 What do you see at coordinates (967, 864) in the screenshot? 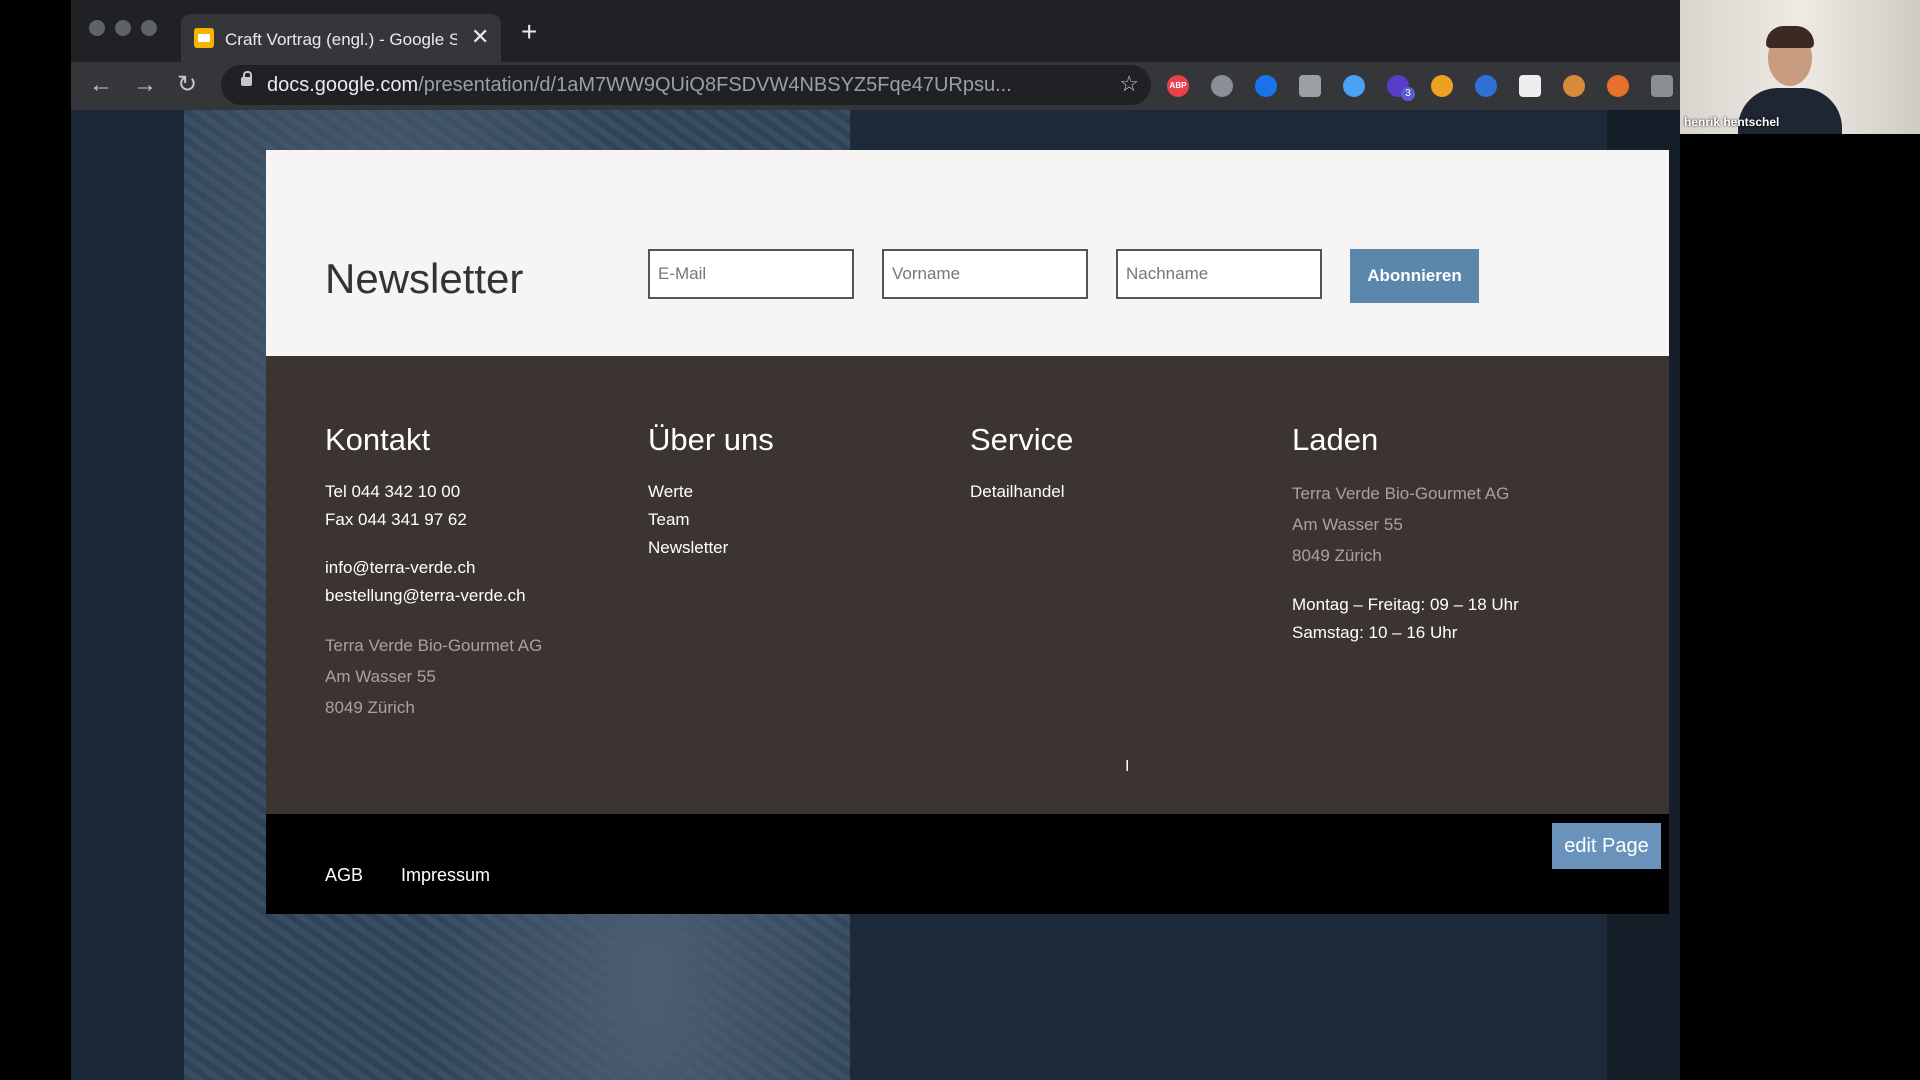
I see `legal-footer: AGB Impressum edit Page` at bounding box center [967, 864].